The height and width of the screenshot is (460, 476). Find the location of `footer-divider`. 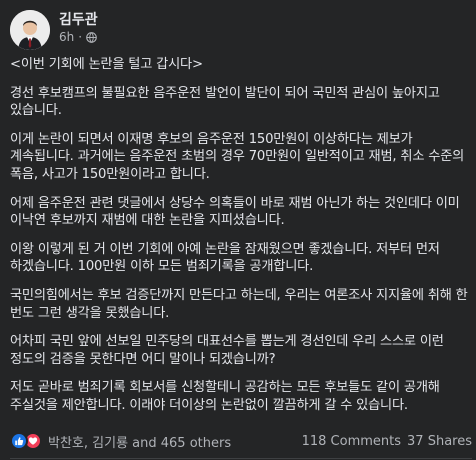

footer-divider is located at coordinates (241, 458).